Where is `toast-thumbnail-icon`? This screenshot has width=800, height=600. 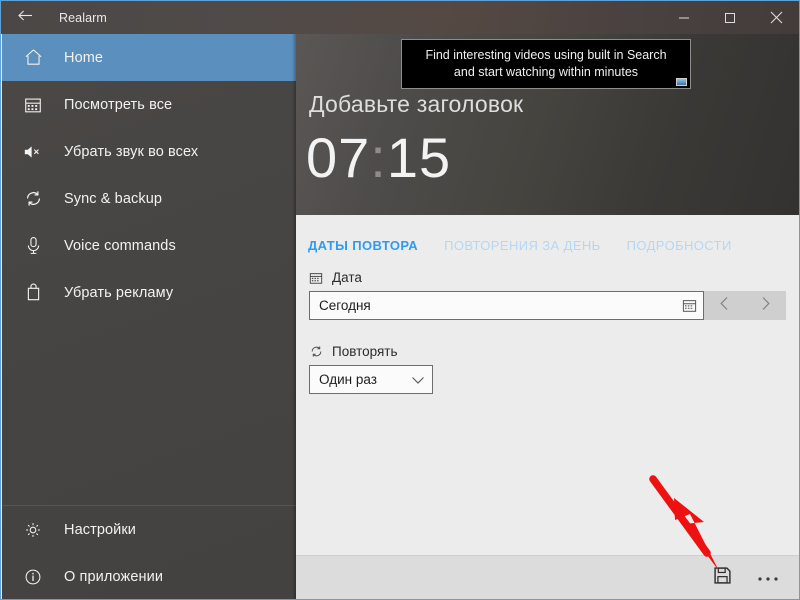 toast-thumbnail-icon is located at coordinates (681, 82).